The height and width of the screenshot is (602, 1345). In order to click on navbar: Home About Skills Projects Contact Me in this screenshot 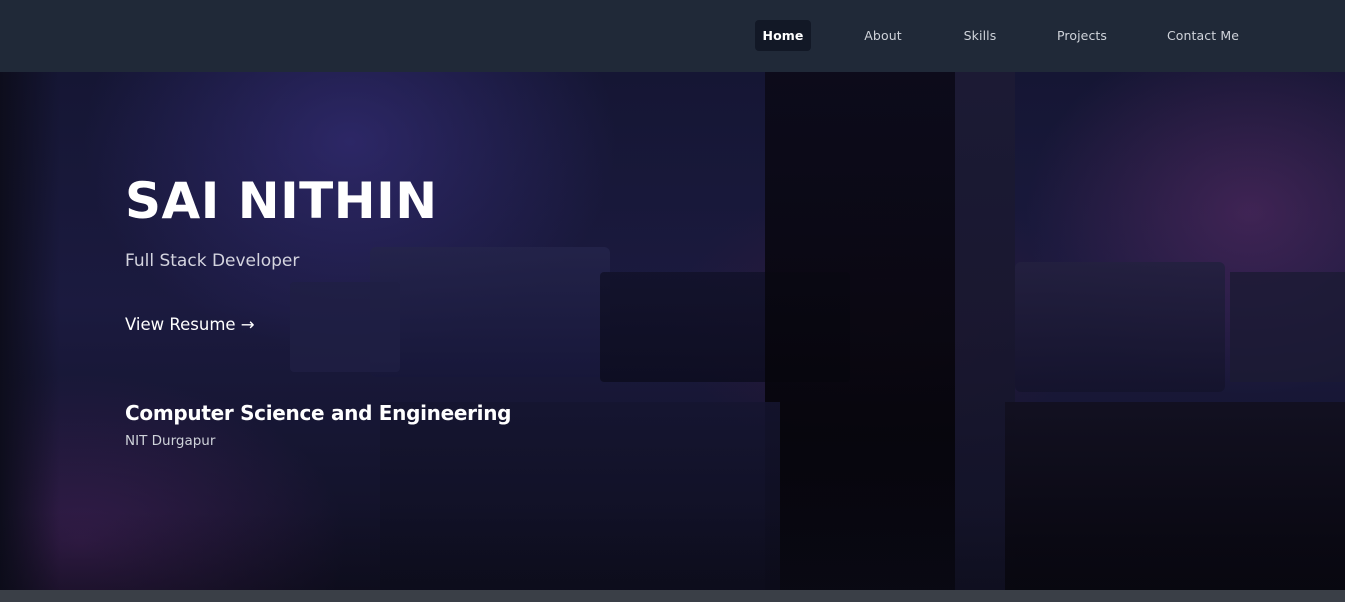, I will do `click(672, 36)`.